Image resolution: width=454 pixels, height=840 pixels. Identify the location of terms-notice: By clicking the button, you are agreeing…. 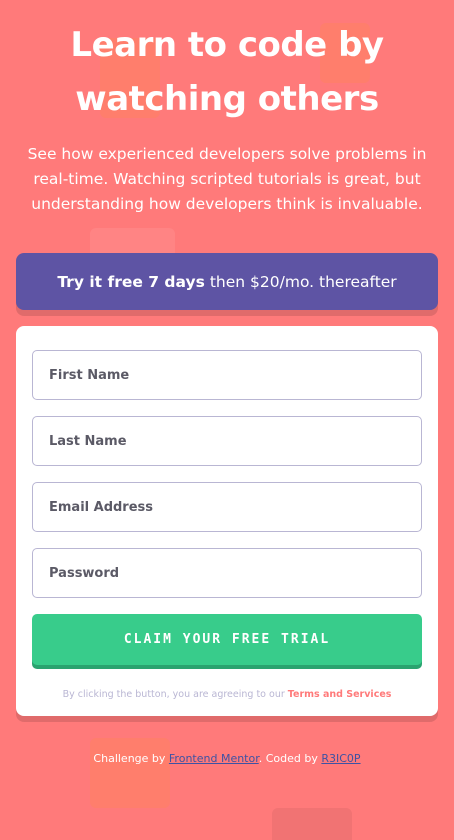
(227, 694).